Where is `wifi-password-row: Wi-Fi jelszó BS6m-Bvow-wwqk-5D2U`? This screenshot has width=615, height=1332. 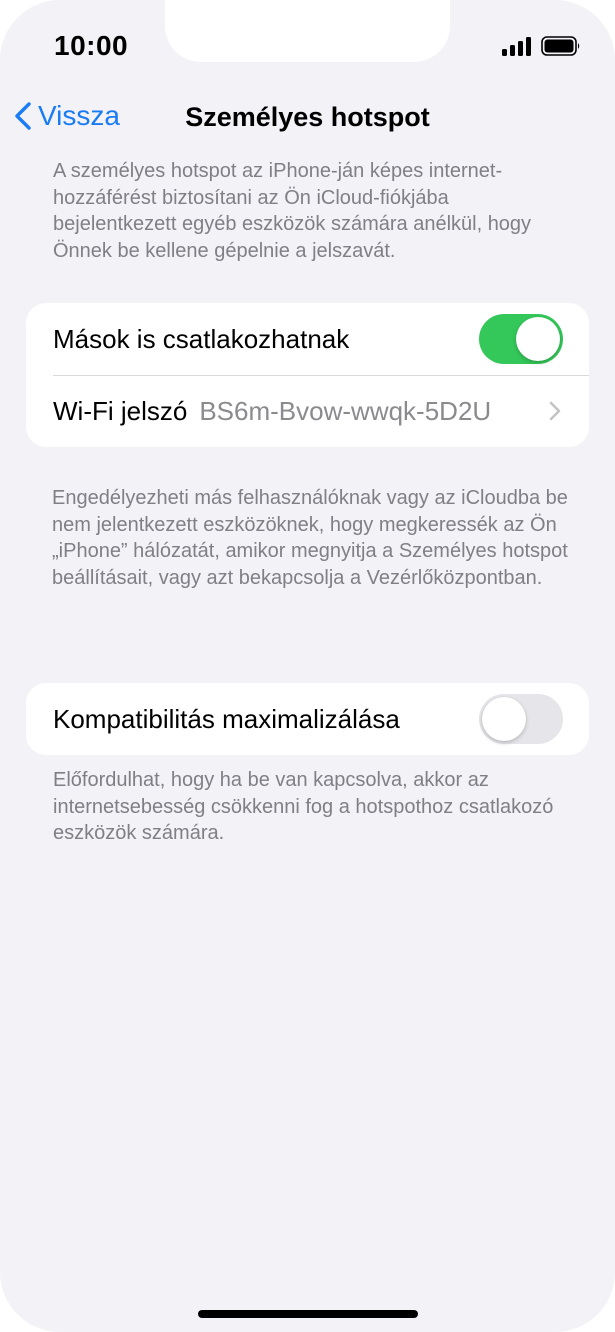 wifi-password-row: Wi-Fi jelszó BS6m-Bvow-wwqk-5D2U is located at coordinates (307, 411).